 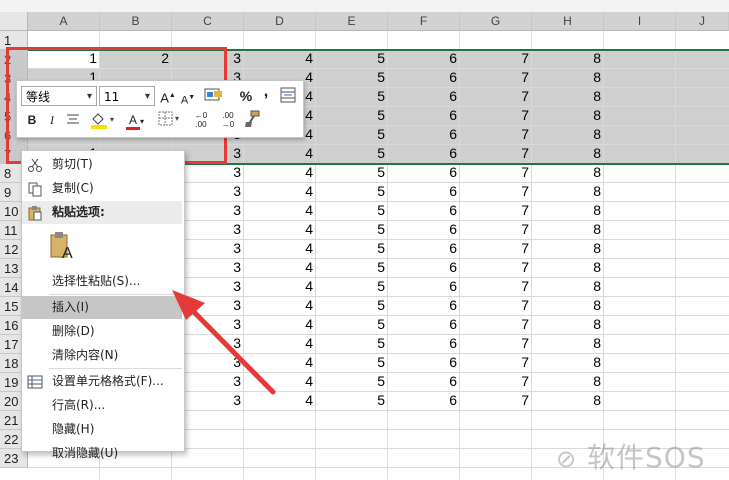 I want to click on watermark: ⊘ 软件SOS, so click(x=631, y=457).